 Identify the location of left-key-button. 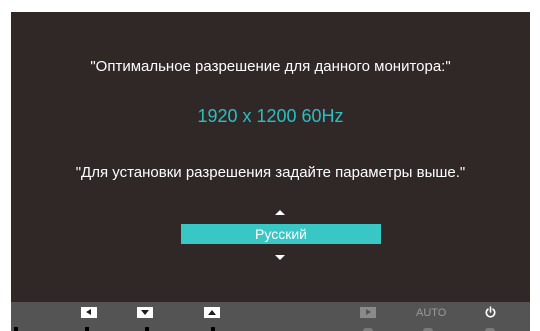
(89, 312).